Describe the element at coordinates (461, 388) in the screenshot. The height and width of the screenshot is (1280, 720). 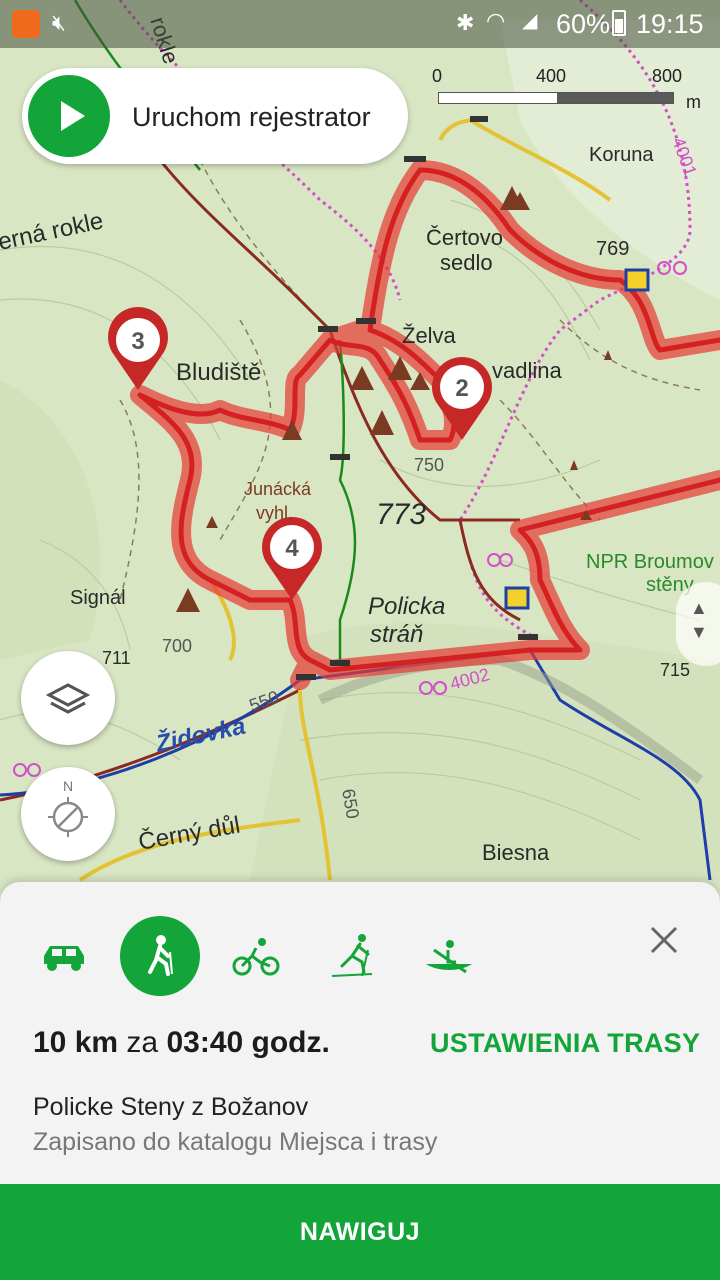
I see `waypoint-2-label: 2` at that location.